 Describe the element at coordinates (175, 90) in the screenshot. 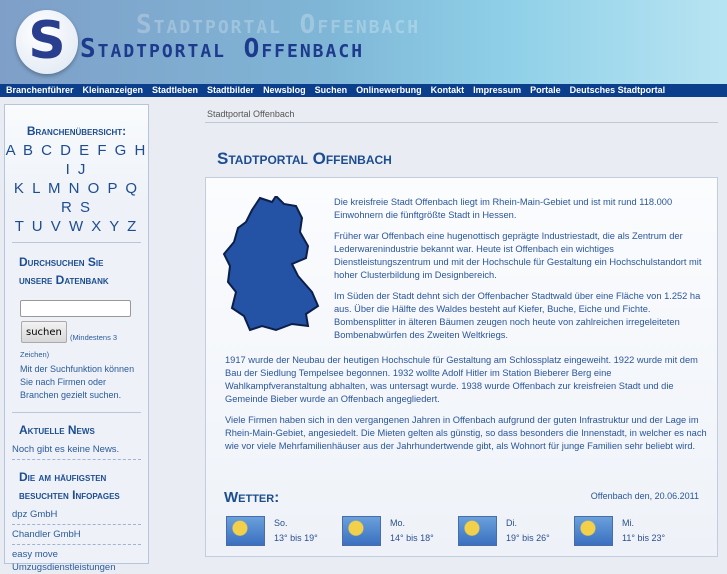

I see `nav-item: Stadtleben` at that location.